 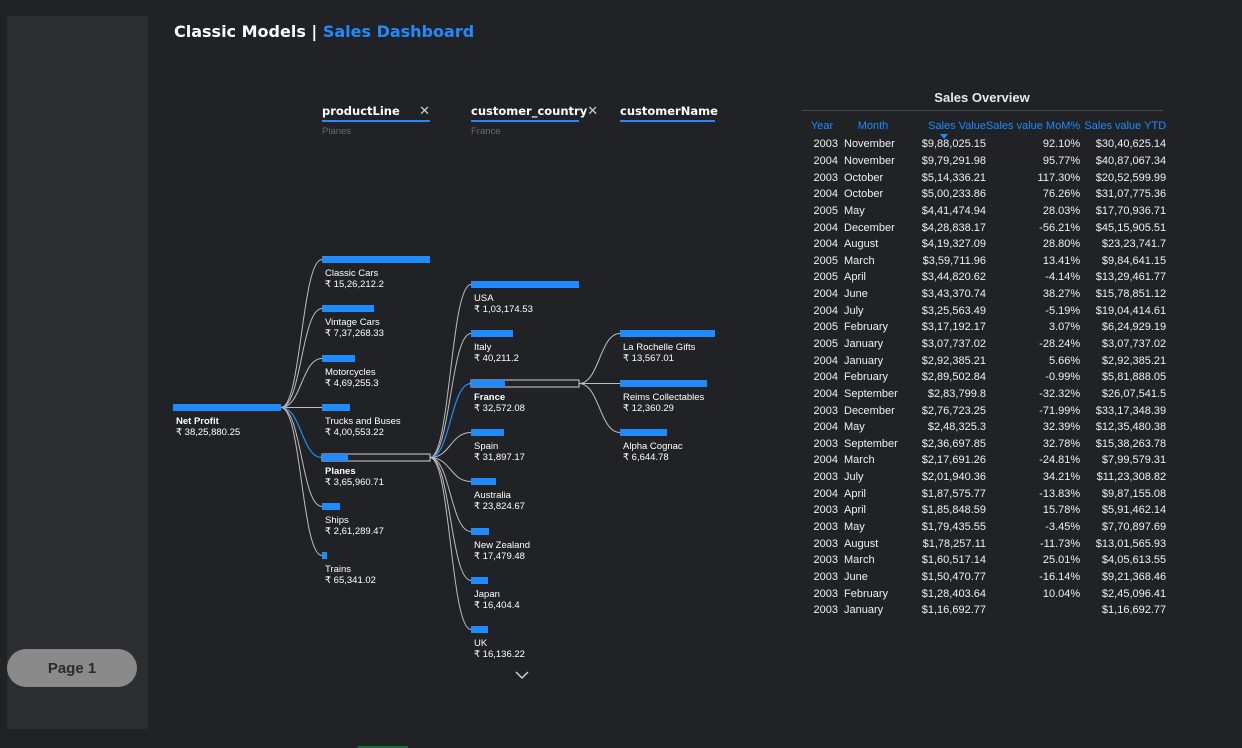 I want to click on table-row: 2003 January $1,16,692.77 $1,16,692.77, so click(x=986, y=610).